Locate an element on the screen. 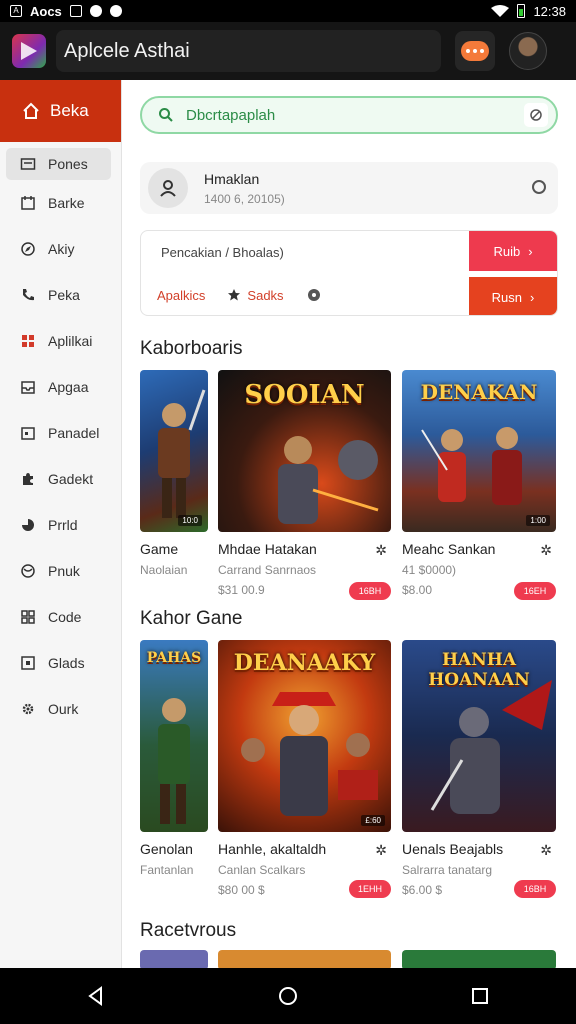 Image resolution: width=576 pixels, height=1024 pixels. game-thumbnail: DEANAAKY £:60 is located at coordinates (304, 736).